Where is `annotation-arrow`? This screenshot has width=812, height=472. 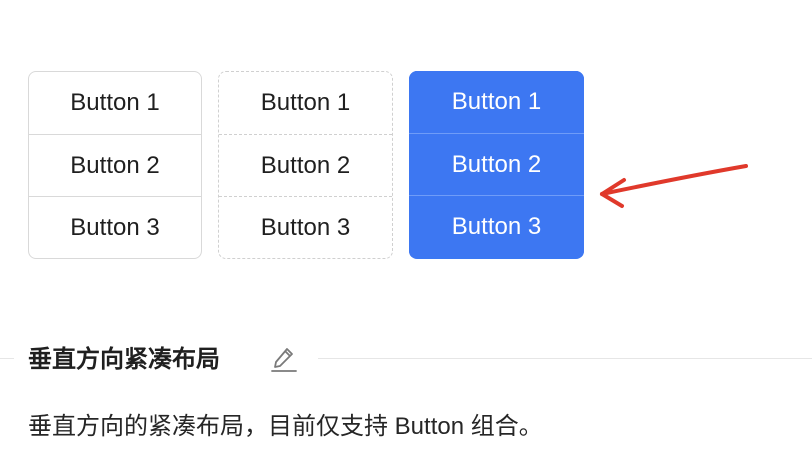 annotation-arrow is located at coordinates (674, 186).